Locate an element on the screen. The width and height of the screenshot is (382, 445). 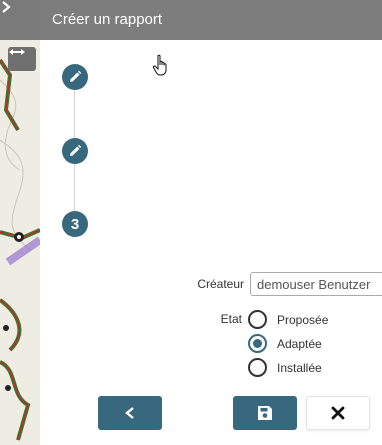
resize-arrows-icon is located at coordinates (17, 52).